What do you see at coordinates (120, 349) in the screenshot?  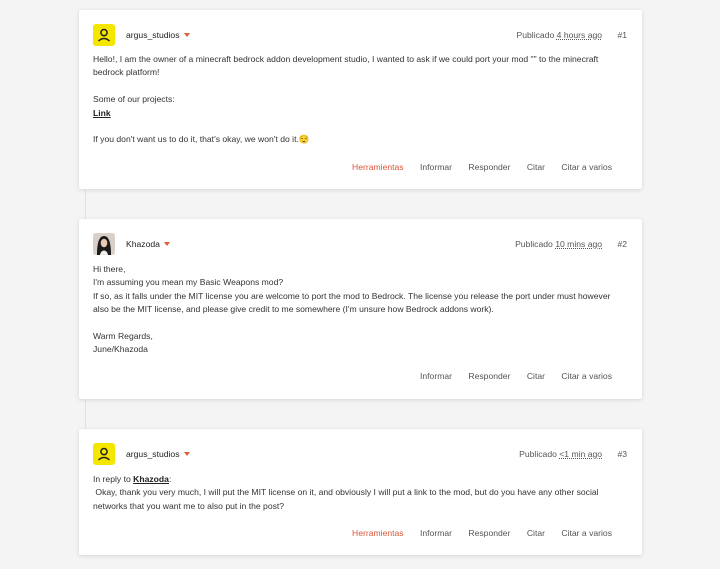 I see `post-text-line: June/Khazoda` at bounding box center [120, 349].